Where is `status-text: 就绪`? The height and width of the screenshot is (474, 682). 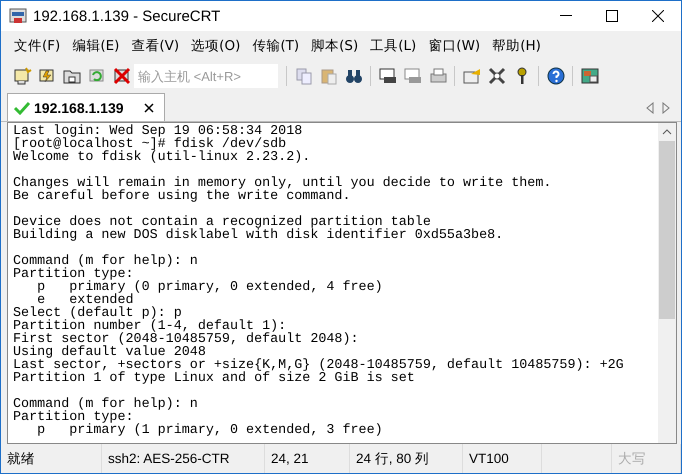 status-text: 就绪 is located at coordinates (51, 458).